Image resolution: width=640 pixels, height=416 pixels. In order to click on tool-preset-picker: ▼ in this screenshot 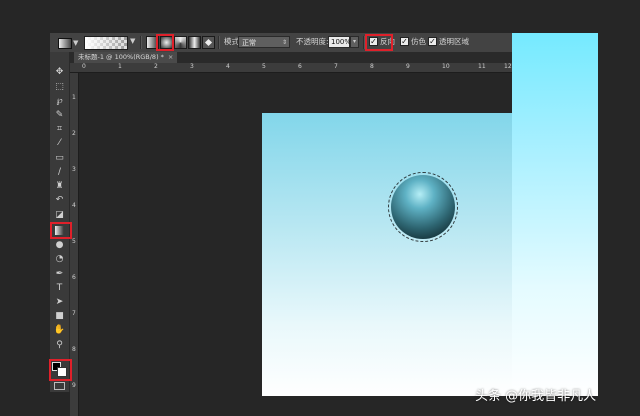, I will do `click(69, 42)`.